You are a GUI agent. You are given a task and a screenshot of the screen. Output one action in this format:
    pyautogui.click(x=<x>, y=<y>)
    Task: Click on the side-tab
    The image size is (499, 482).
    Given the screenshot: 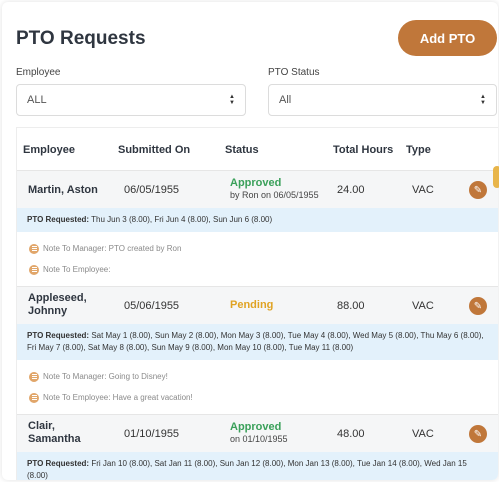 What is the action you would take?
    pyautogui.click(x=496, y=177)
    